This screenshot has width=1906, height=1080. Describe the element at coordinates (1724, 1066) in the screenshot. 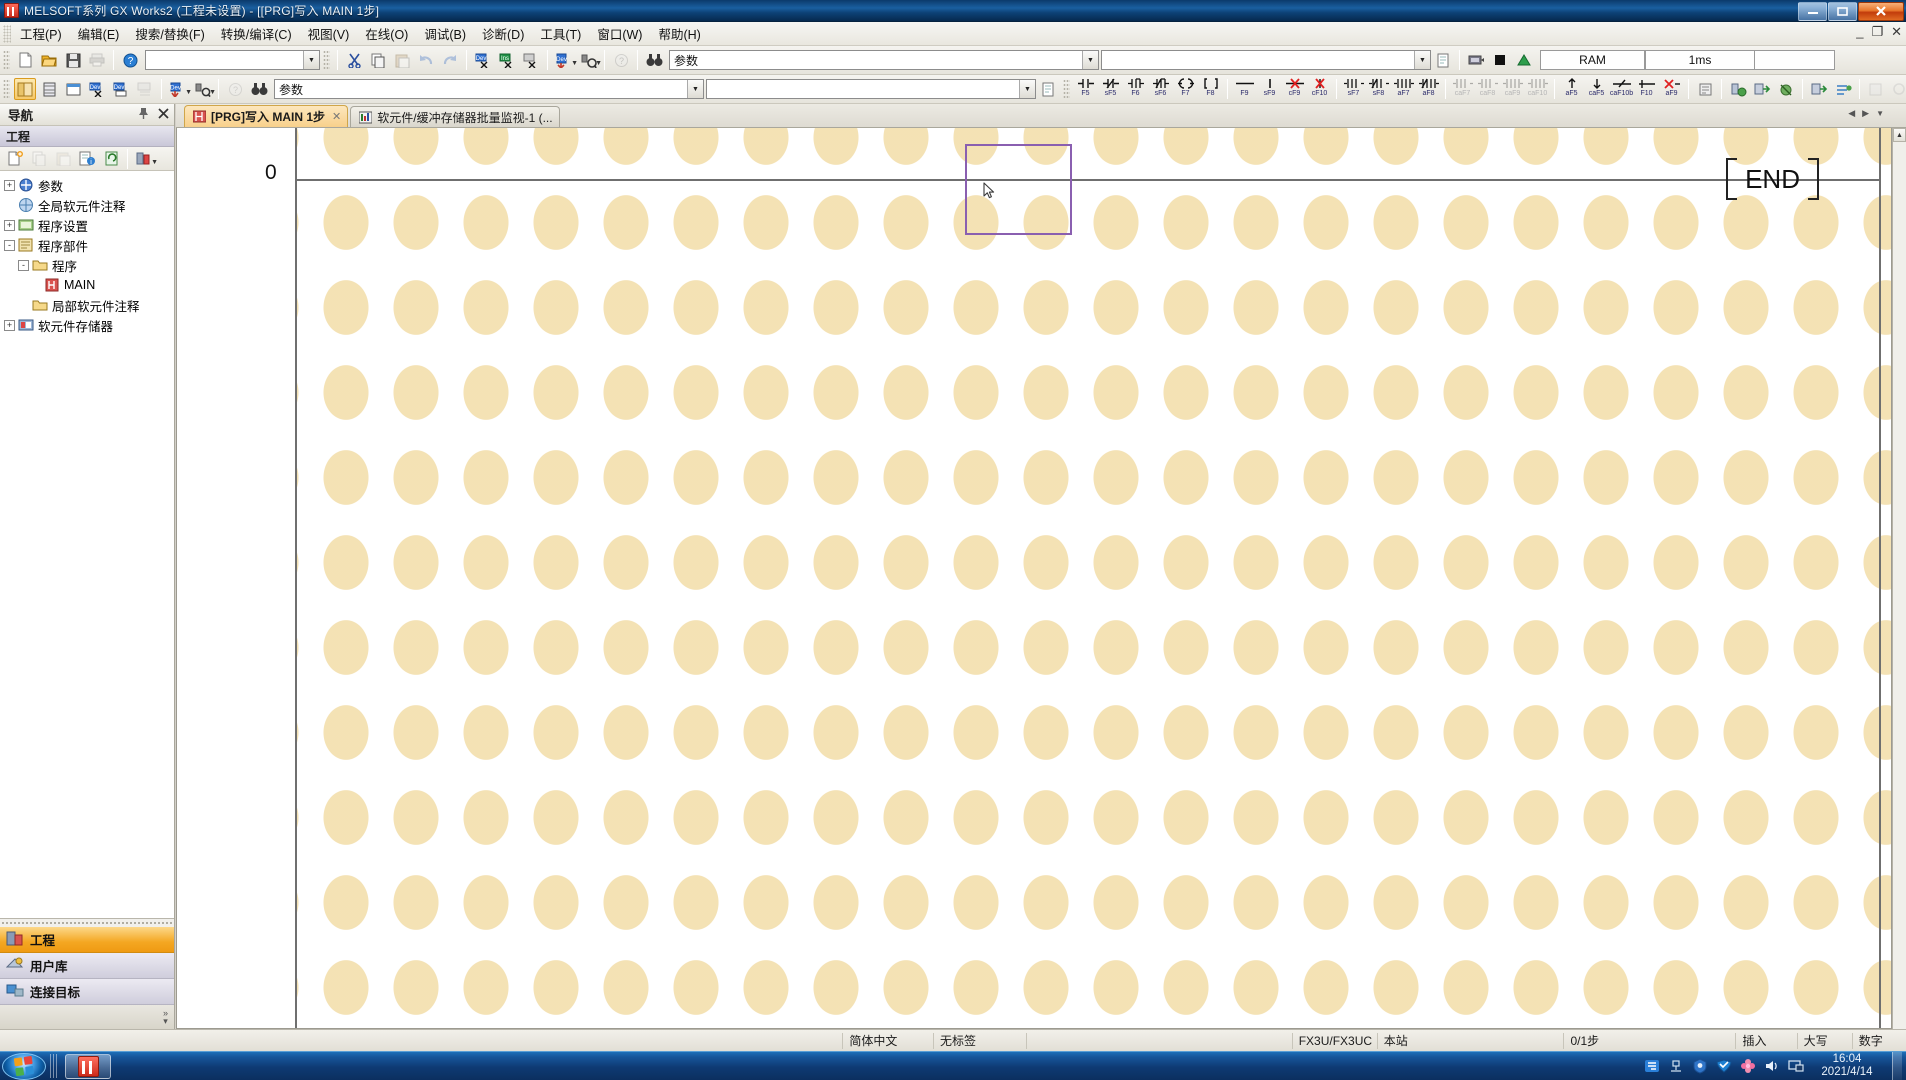

I see `security-icon` at that location.